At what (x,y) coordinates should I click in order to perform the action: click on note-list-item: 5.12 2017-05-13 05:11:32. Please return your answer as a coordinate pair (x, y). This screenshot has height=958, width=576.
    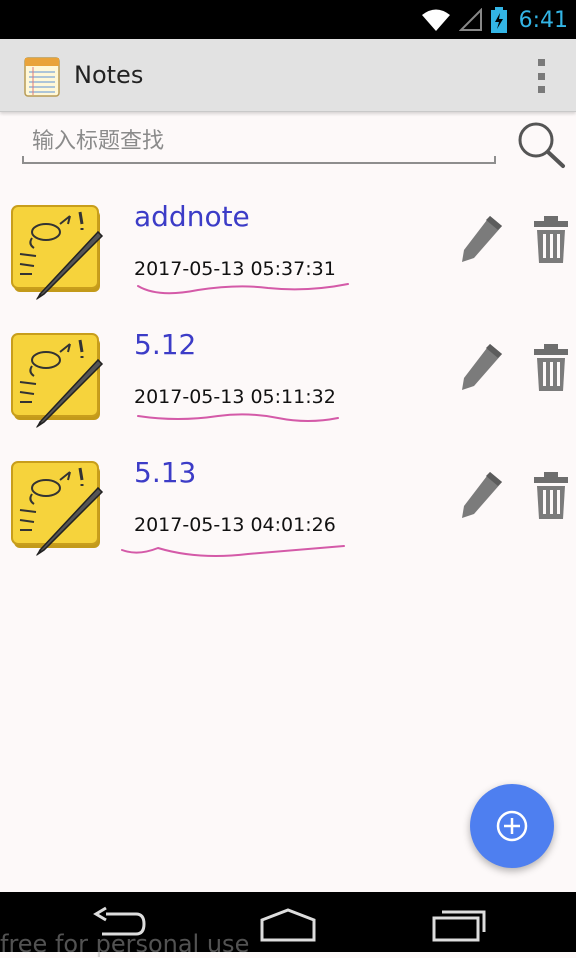
    Looking at the image, I should click on (288, 382).